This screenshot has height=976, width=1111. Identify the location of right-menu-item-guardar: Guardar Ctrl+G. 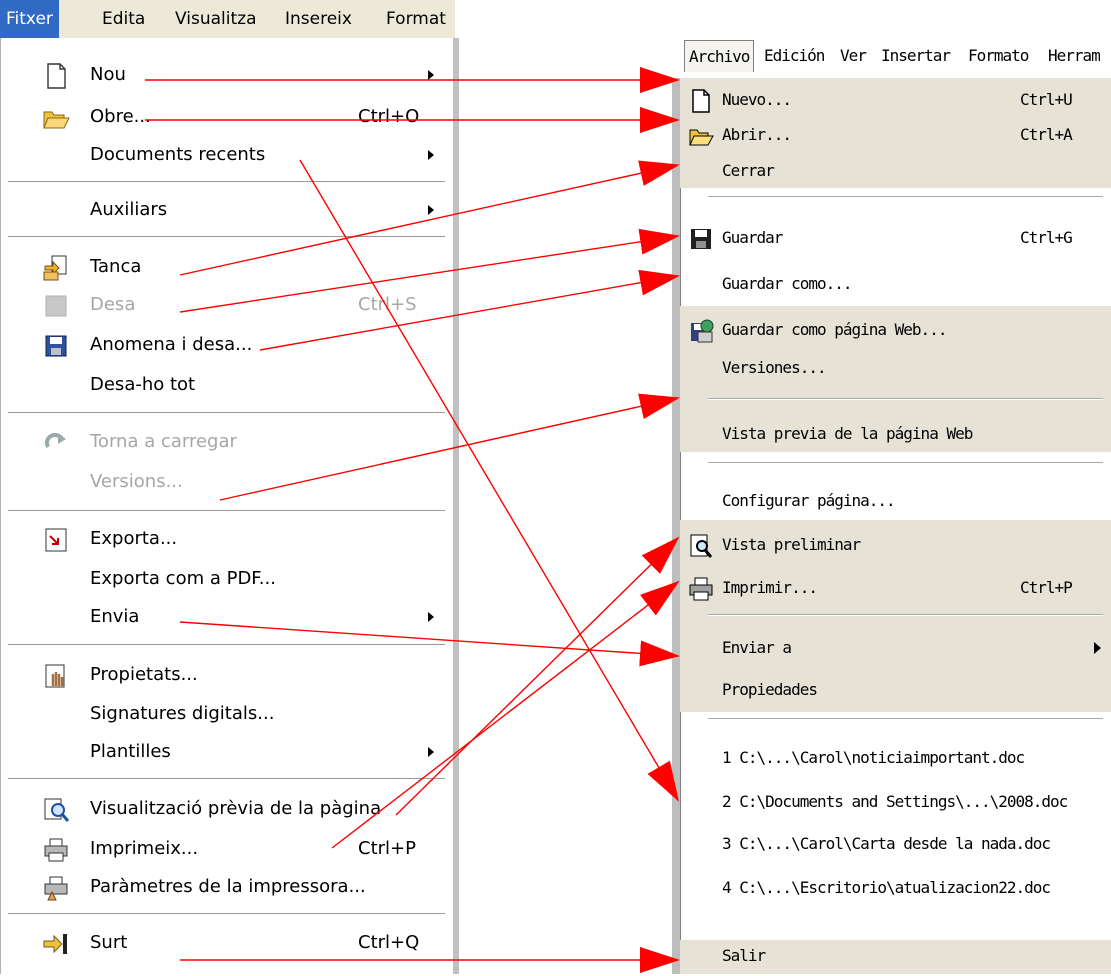
(895, 239).